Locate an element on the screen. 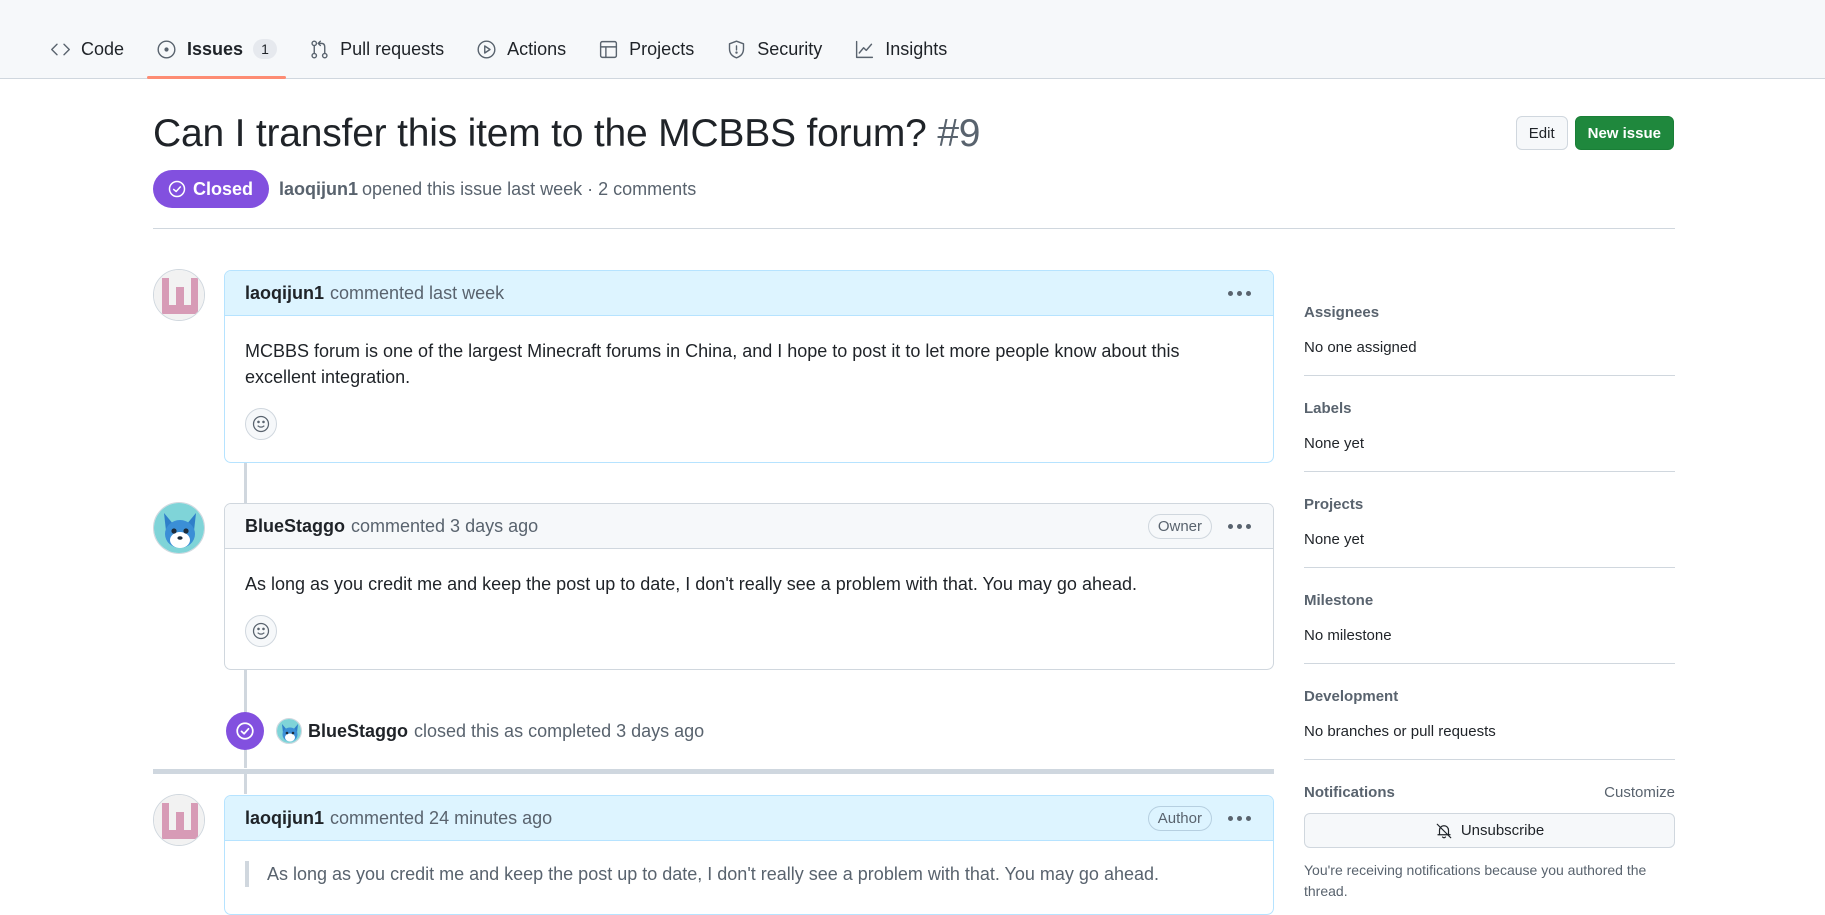  sidebar-section-value: No branches or pull requests is located at coordinates (1400, 731).